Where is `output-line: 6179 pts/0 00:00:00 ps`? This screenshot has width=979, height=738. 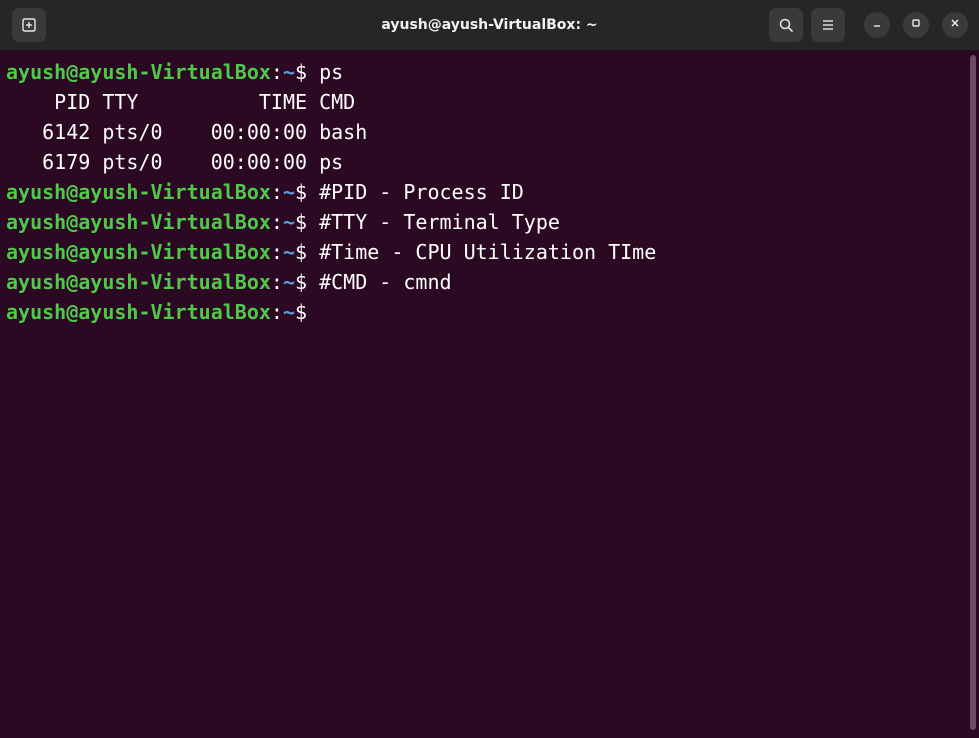 output-line: 6179 pts/0 00:00:00 ps is located at coordinates (331, 162).